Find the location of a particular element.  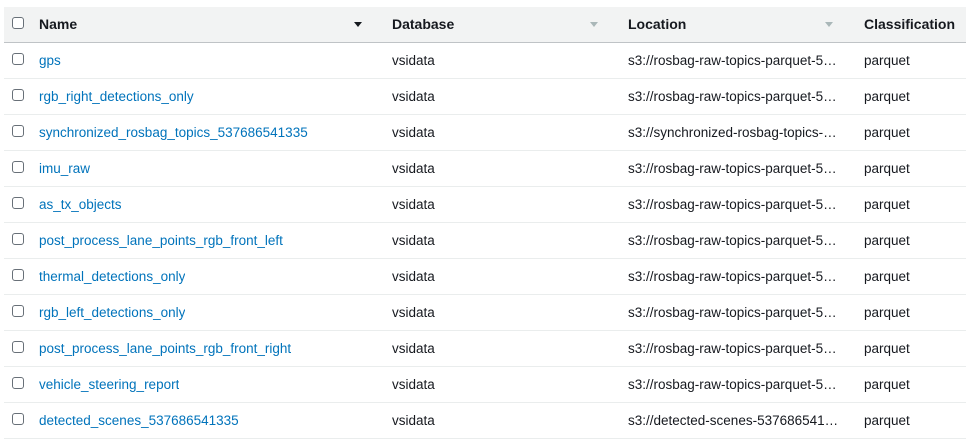

name-cell: gps is located at coordinates (50, 60).